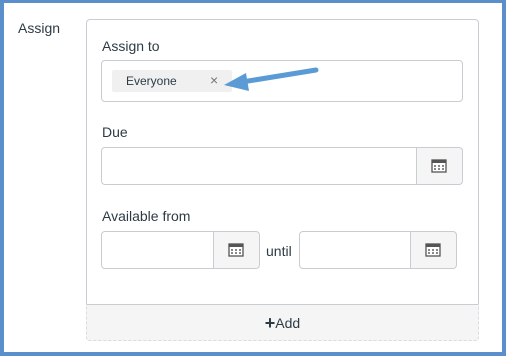 The image size is (506, 356). Describe the element at coordinates (271, 79) in the screenshot. I see `arrow-icon` at that location.